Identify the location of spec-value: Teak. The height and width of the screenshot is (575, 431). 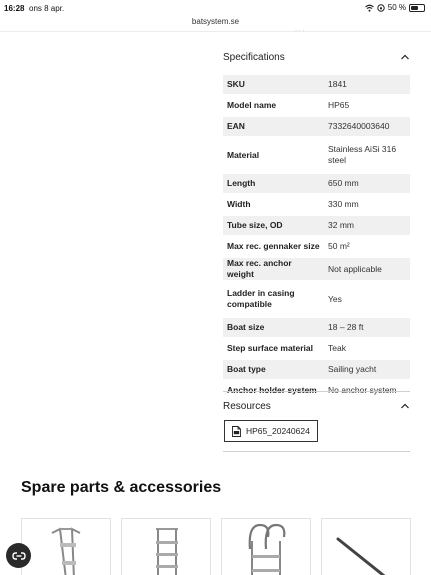
(337, 348).